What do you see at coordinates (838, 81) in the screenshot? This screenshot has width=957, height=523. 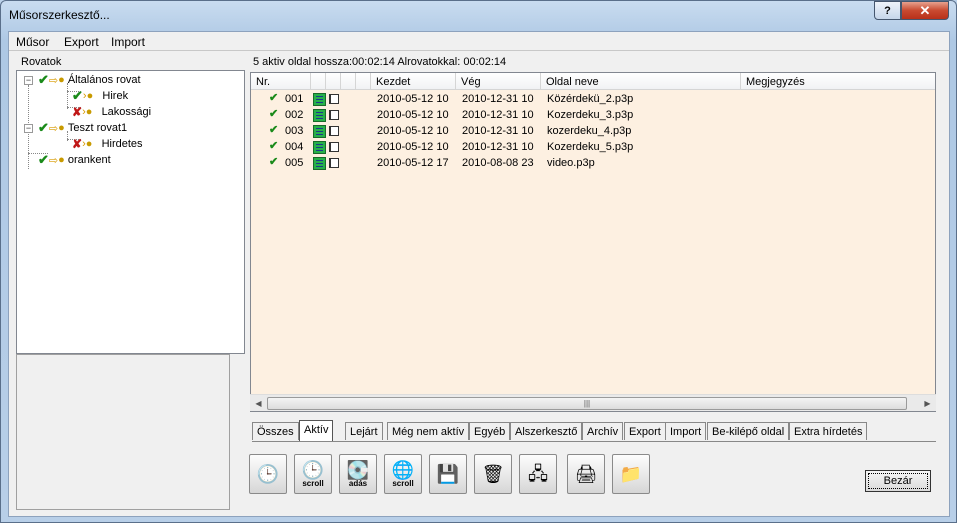 I see `column-header-megjegyzes: Megjegyzés` at bounding box center [838, 81].